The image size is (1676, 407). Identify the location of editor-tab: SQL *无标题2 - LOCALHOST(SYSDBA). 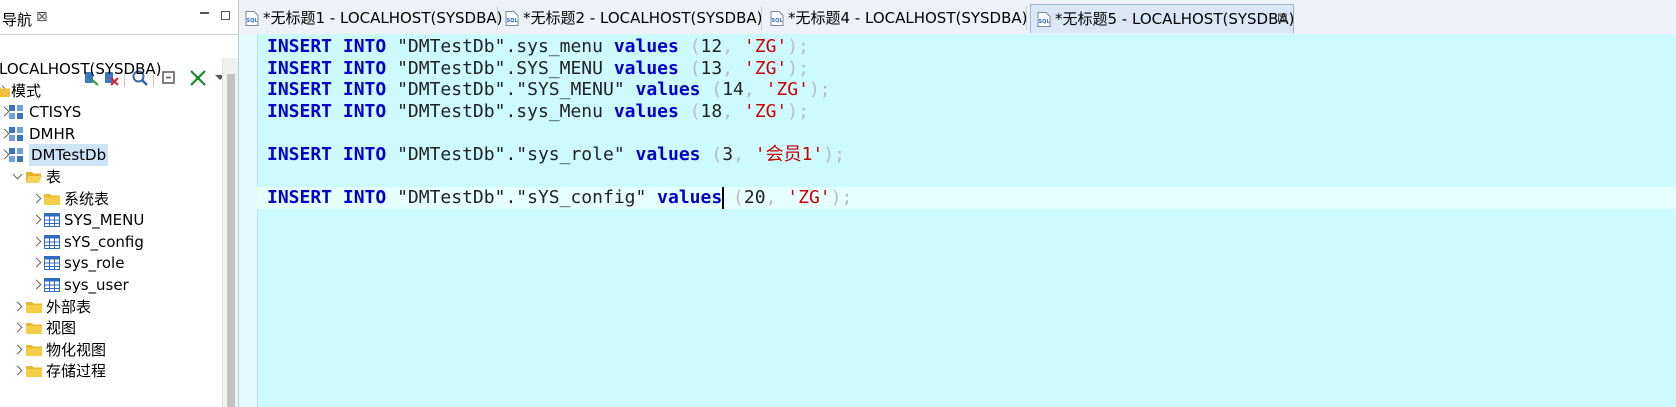
(631, 18).